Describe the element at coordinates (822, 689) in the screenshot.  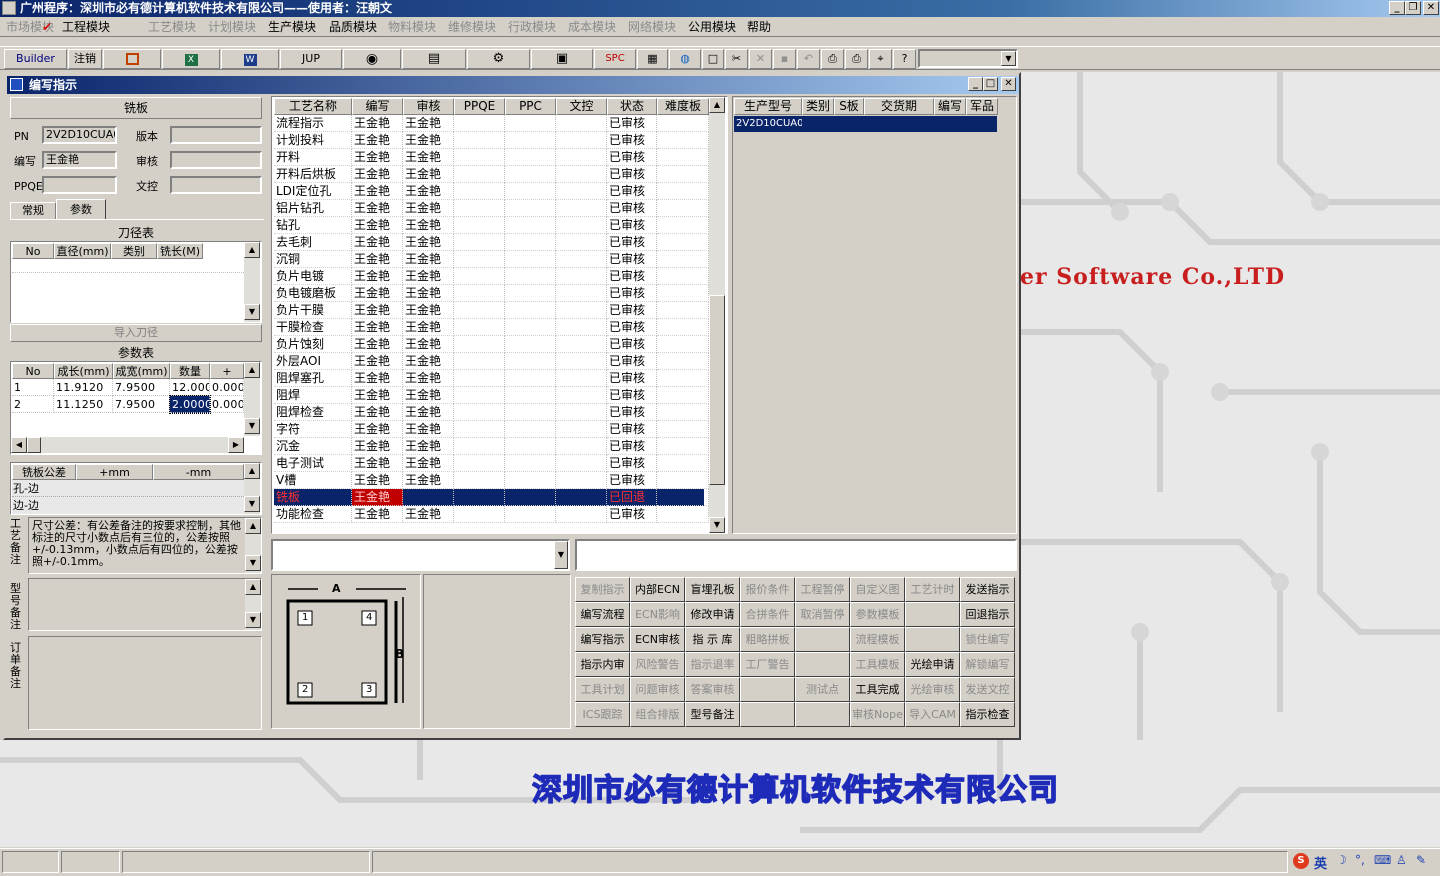
I see `action-button-4-4: 测试点` at that location.